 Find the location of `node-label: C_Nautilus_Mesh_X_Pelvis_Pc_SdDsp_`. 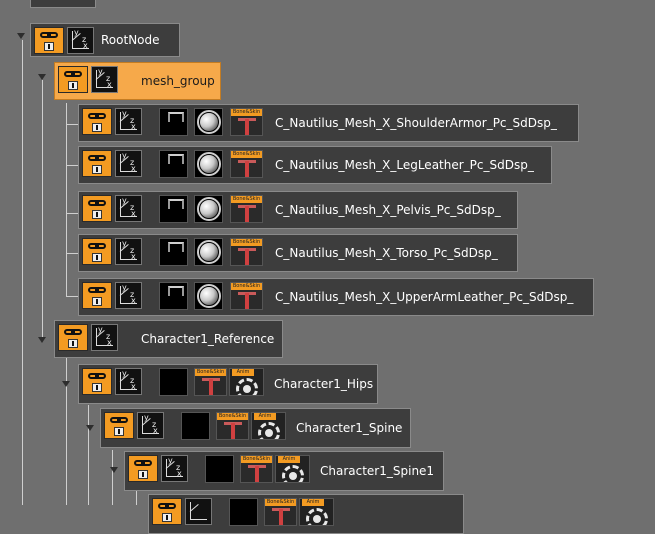

node-label: C_Nautilus_Mesh_X_Pelvis_Pc_SdDsp_ is located at coordinates (388, 210).